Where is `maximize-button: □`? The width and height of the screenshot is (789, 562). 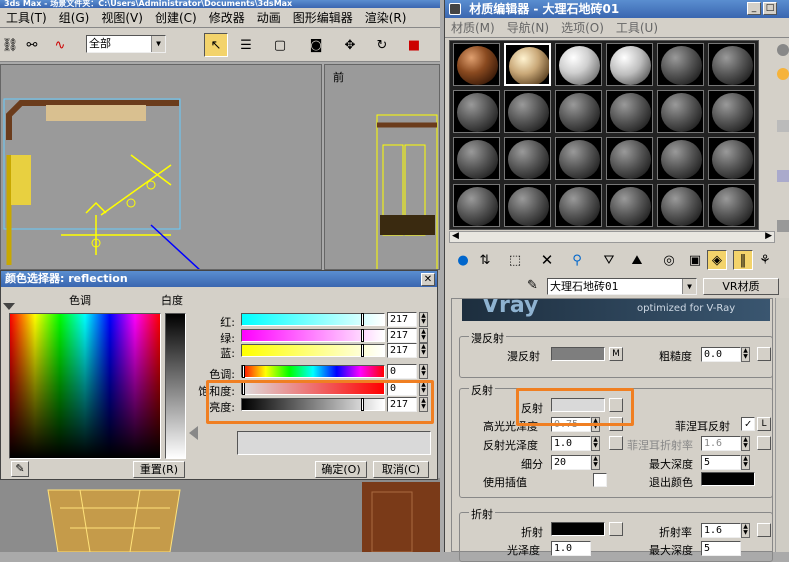
maximize-button: □ is located at coordinates (770, 8).